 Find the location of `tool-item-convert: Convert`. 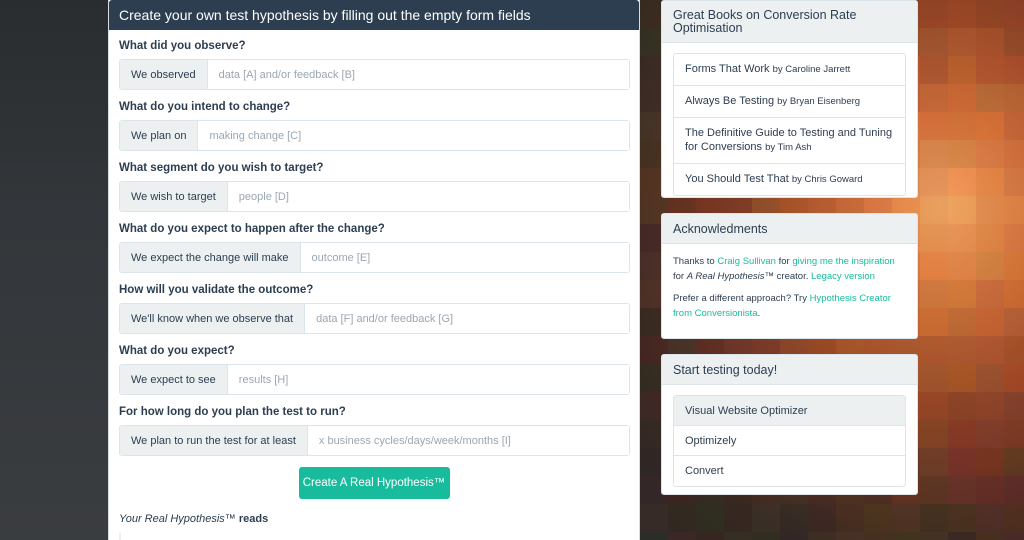

tool-item-convert: Convert is located at coordinates (789, 471).